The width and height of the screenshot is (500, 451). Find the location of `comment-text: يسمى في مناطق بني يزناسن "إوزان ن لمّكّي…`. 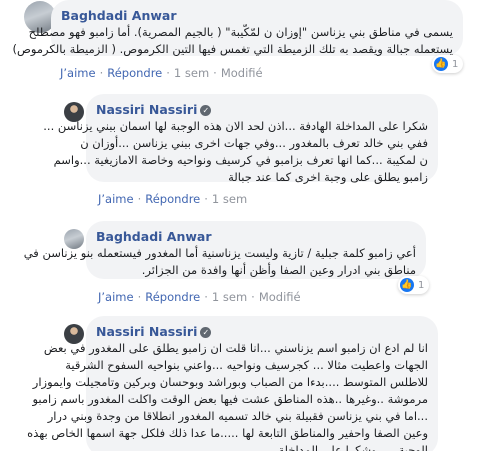

comment-text: يسمى في مناطق بني يزناسن "إوزان ن لمّكّي… is located at coordinates (232, 40).